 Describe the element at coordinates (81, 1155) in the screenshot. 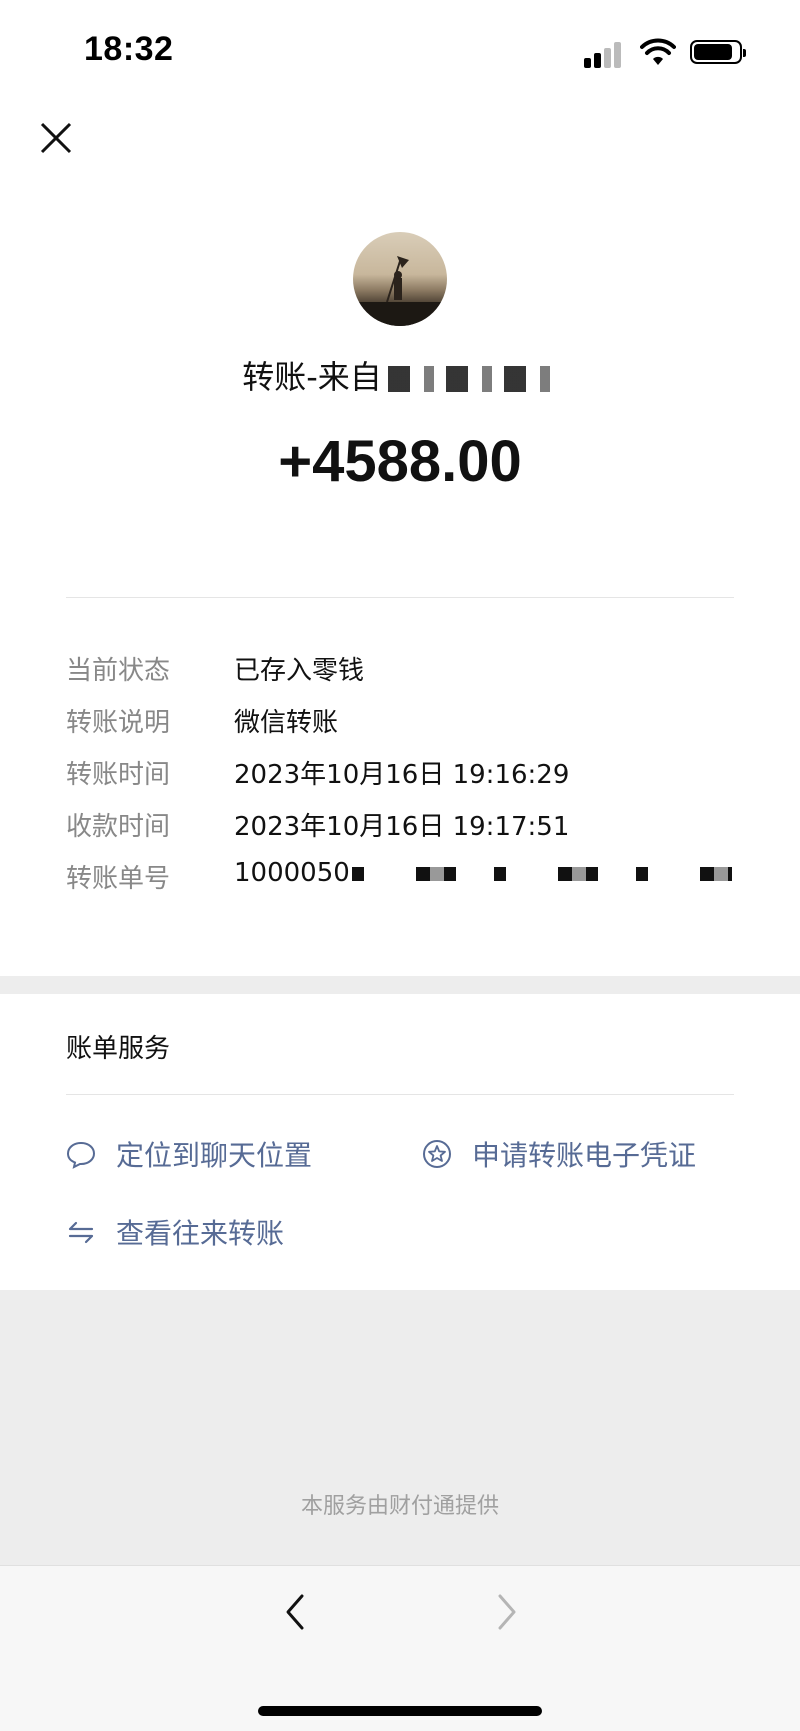

I see `chat-bubble-icon` at that location.